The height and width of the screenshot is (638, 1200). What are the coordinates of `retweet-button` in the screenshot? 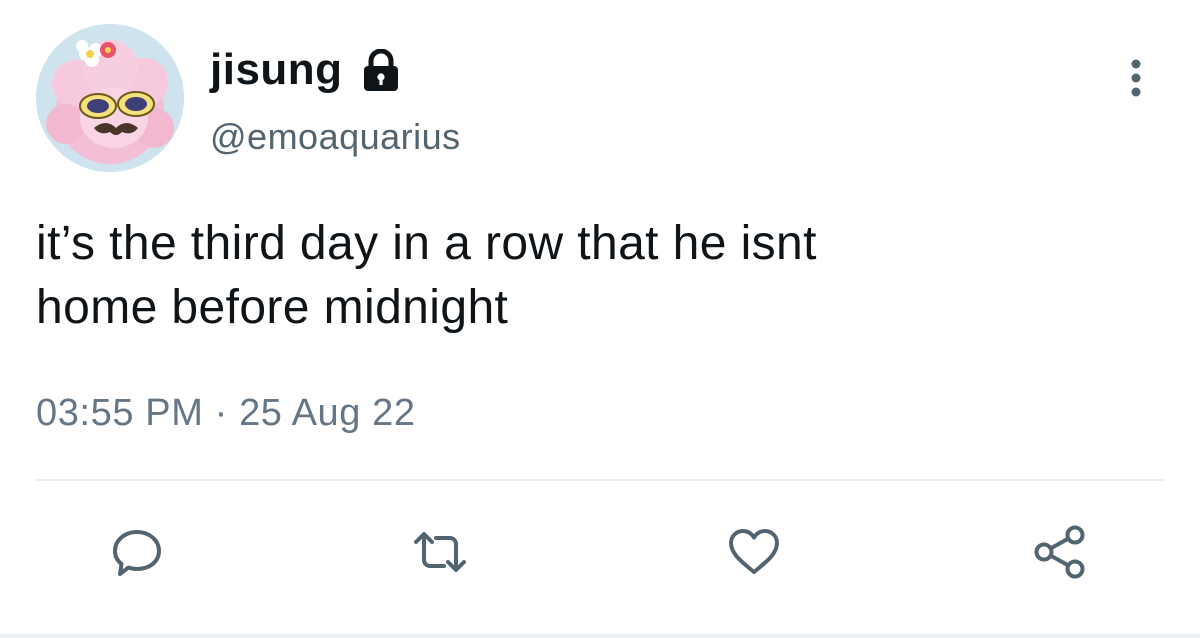 It's located at (440, 552).